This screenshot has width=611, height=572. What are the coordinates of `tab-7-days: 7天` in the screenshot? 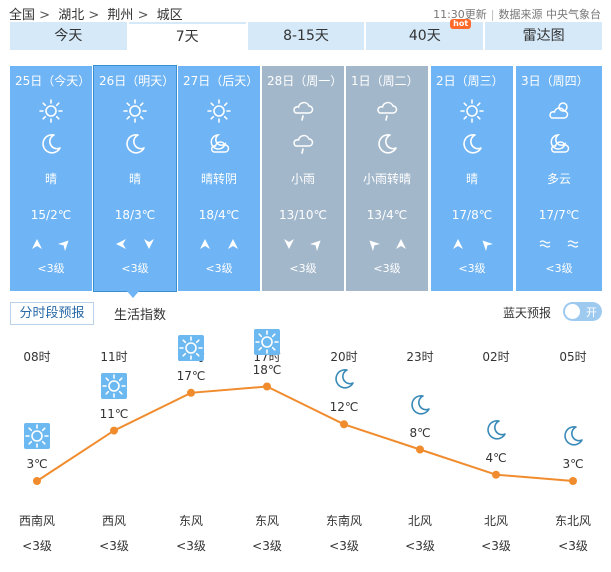 It's located at (187, 36).